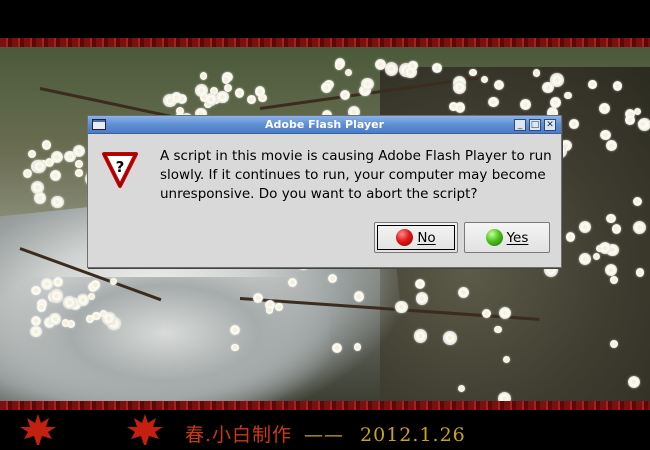 This screenshot has width=650, height=450. Describe the element at coordinates (416, 237) in the screenshot. I see `no-button: No` at that location.